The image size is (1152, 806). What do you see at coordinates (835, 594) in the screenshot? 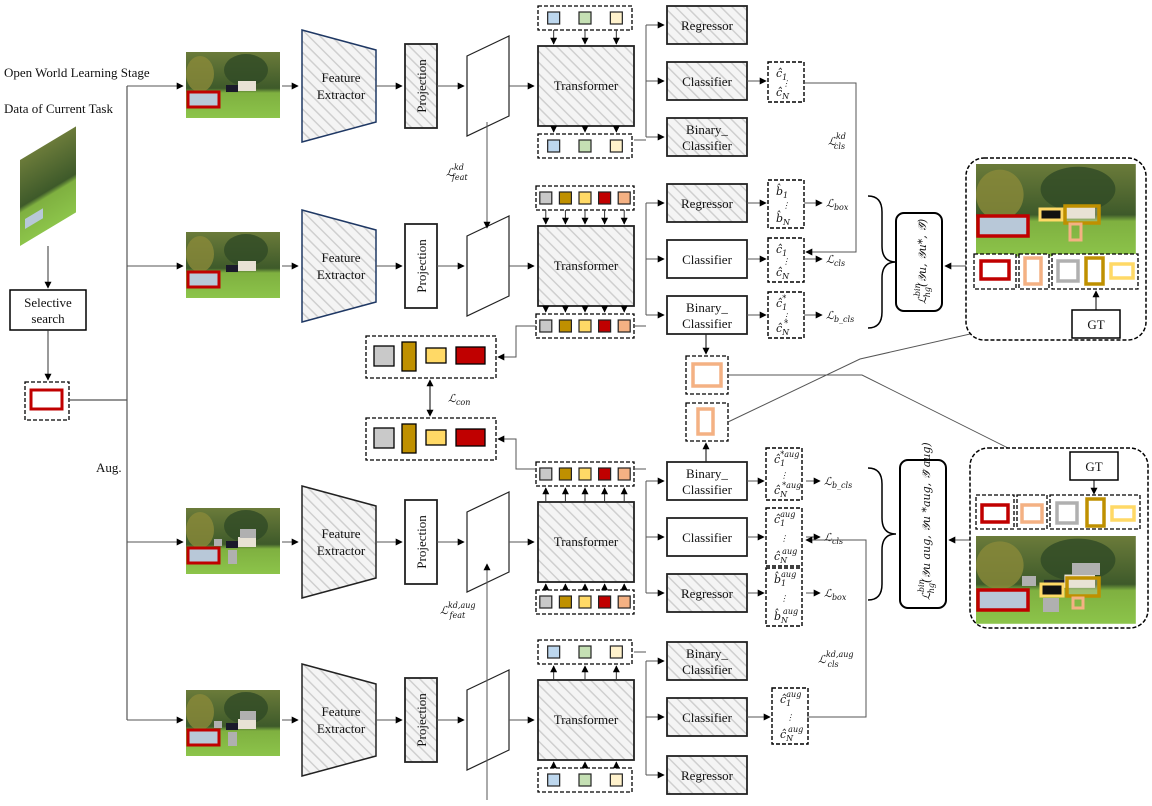
I see `loss-box-aug: ℒbox` at bounding box center [835, 594].